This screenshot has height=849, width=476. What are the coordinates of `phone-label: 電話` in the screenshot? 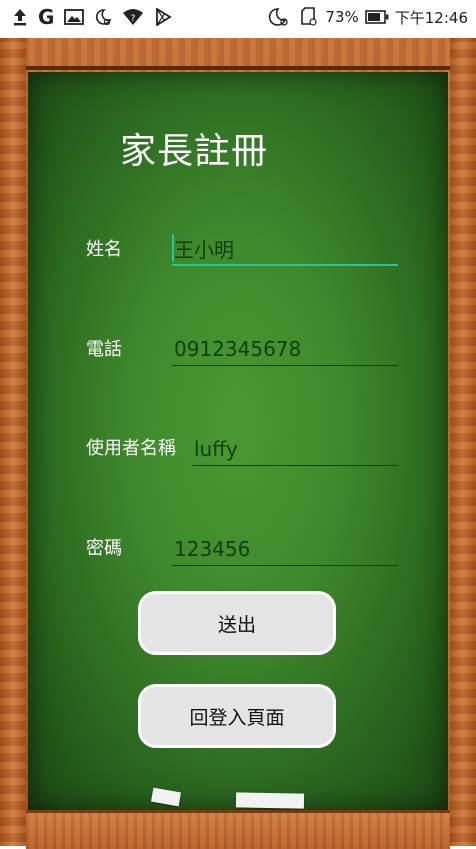 It's located at (104, 349).